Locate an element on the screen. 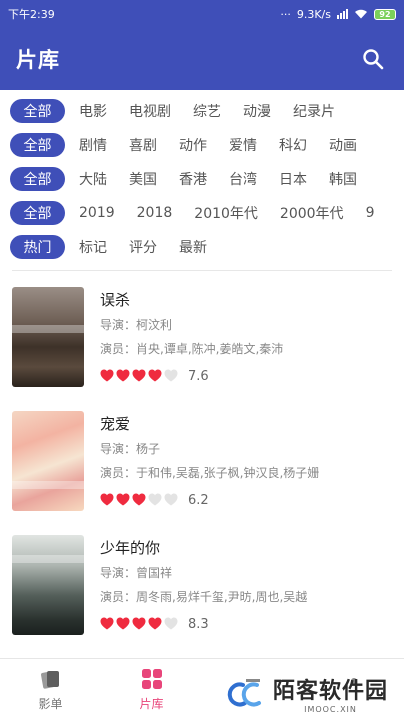 The height and width of the screenshot is (720, 404). search-button is located at coordinates (373, 59).